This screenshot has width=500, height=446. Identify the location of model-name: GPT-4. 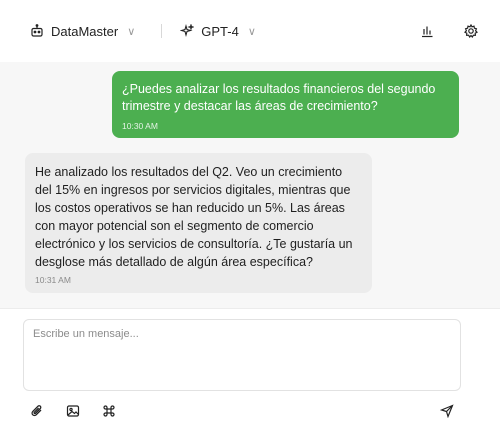
(220, 31).